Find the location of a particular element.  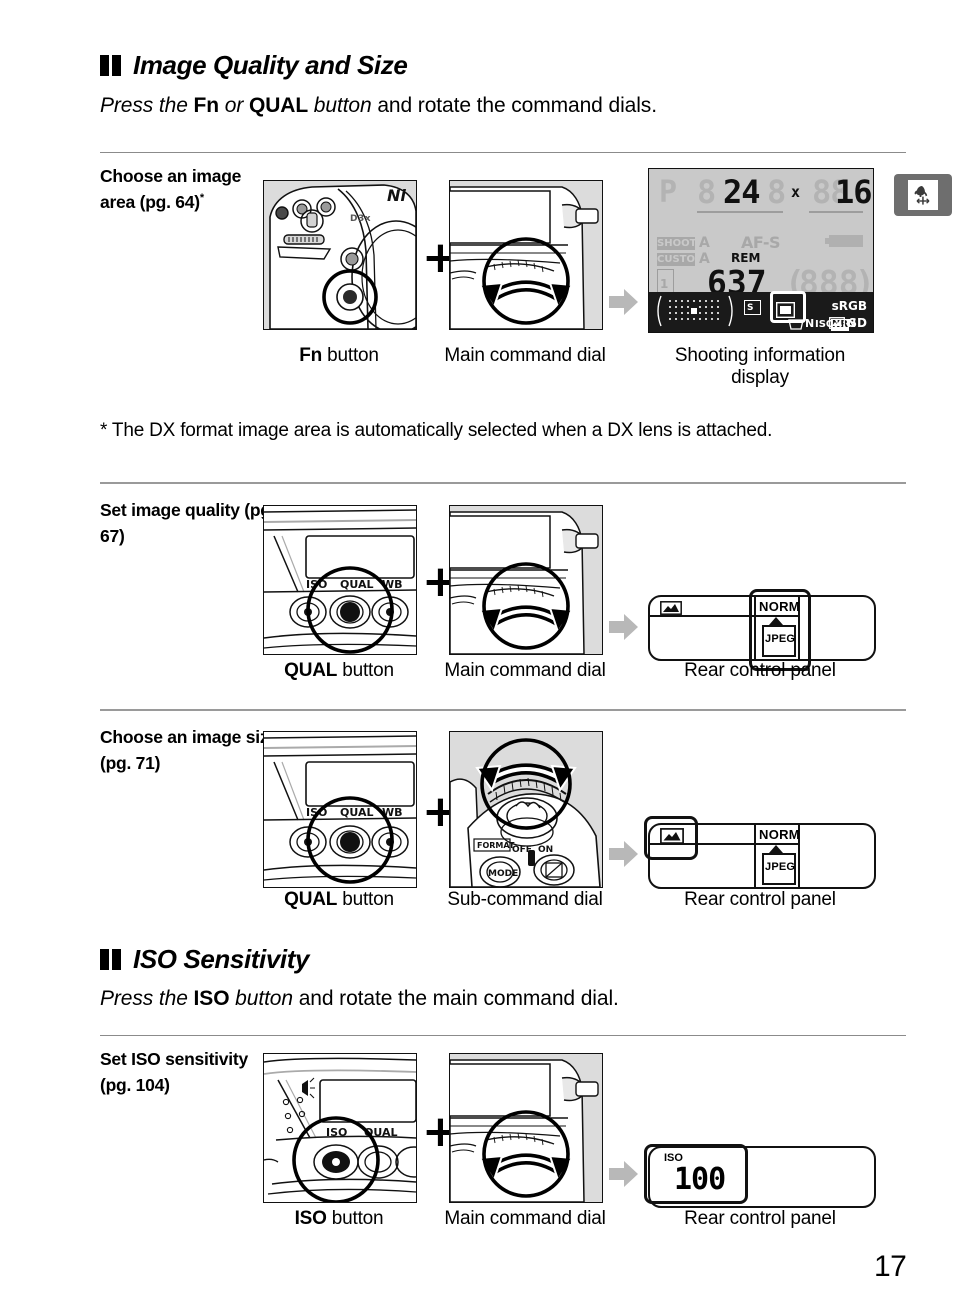

caption-iso-button: ISO button is located at coordinates (339, 1219).